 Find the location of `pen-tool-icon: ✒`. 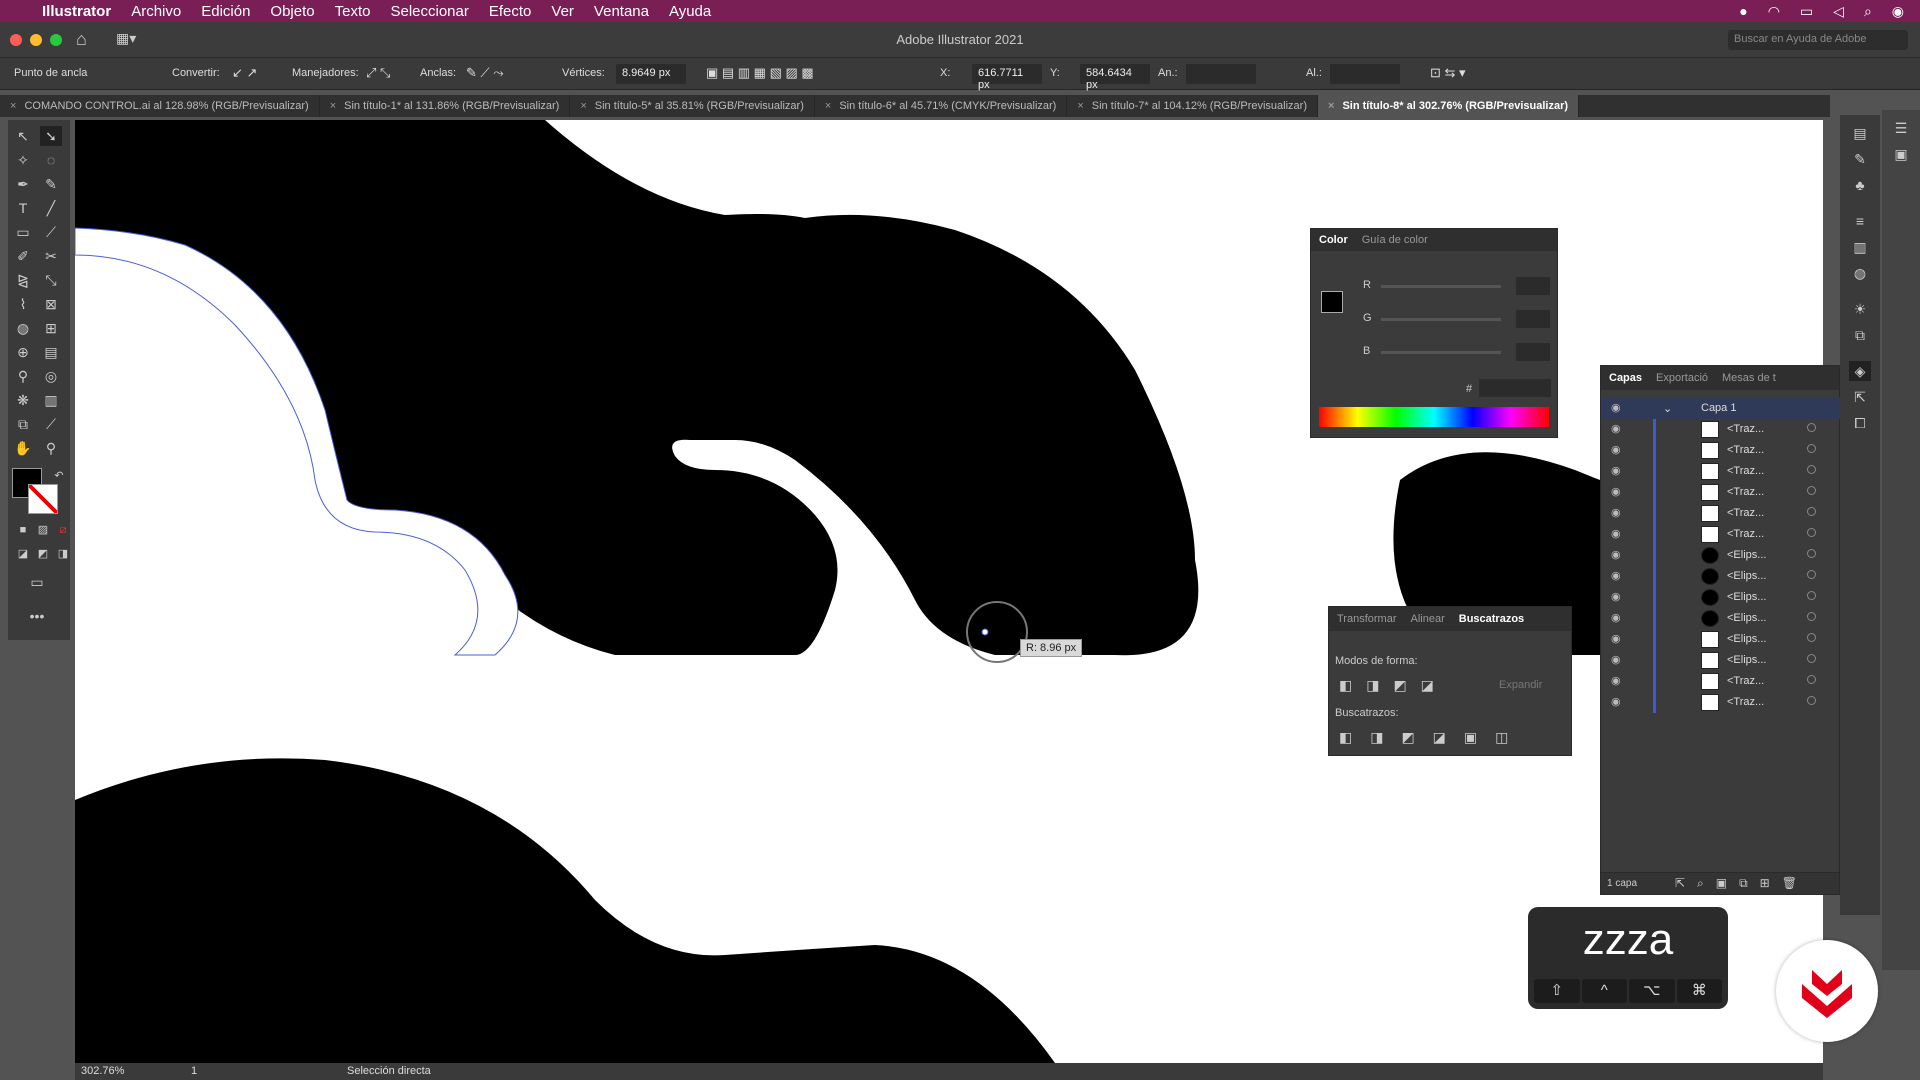

pen-tool-icon: ✒ is located at coordinates (23, 184).